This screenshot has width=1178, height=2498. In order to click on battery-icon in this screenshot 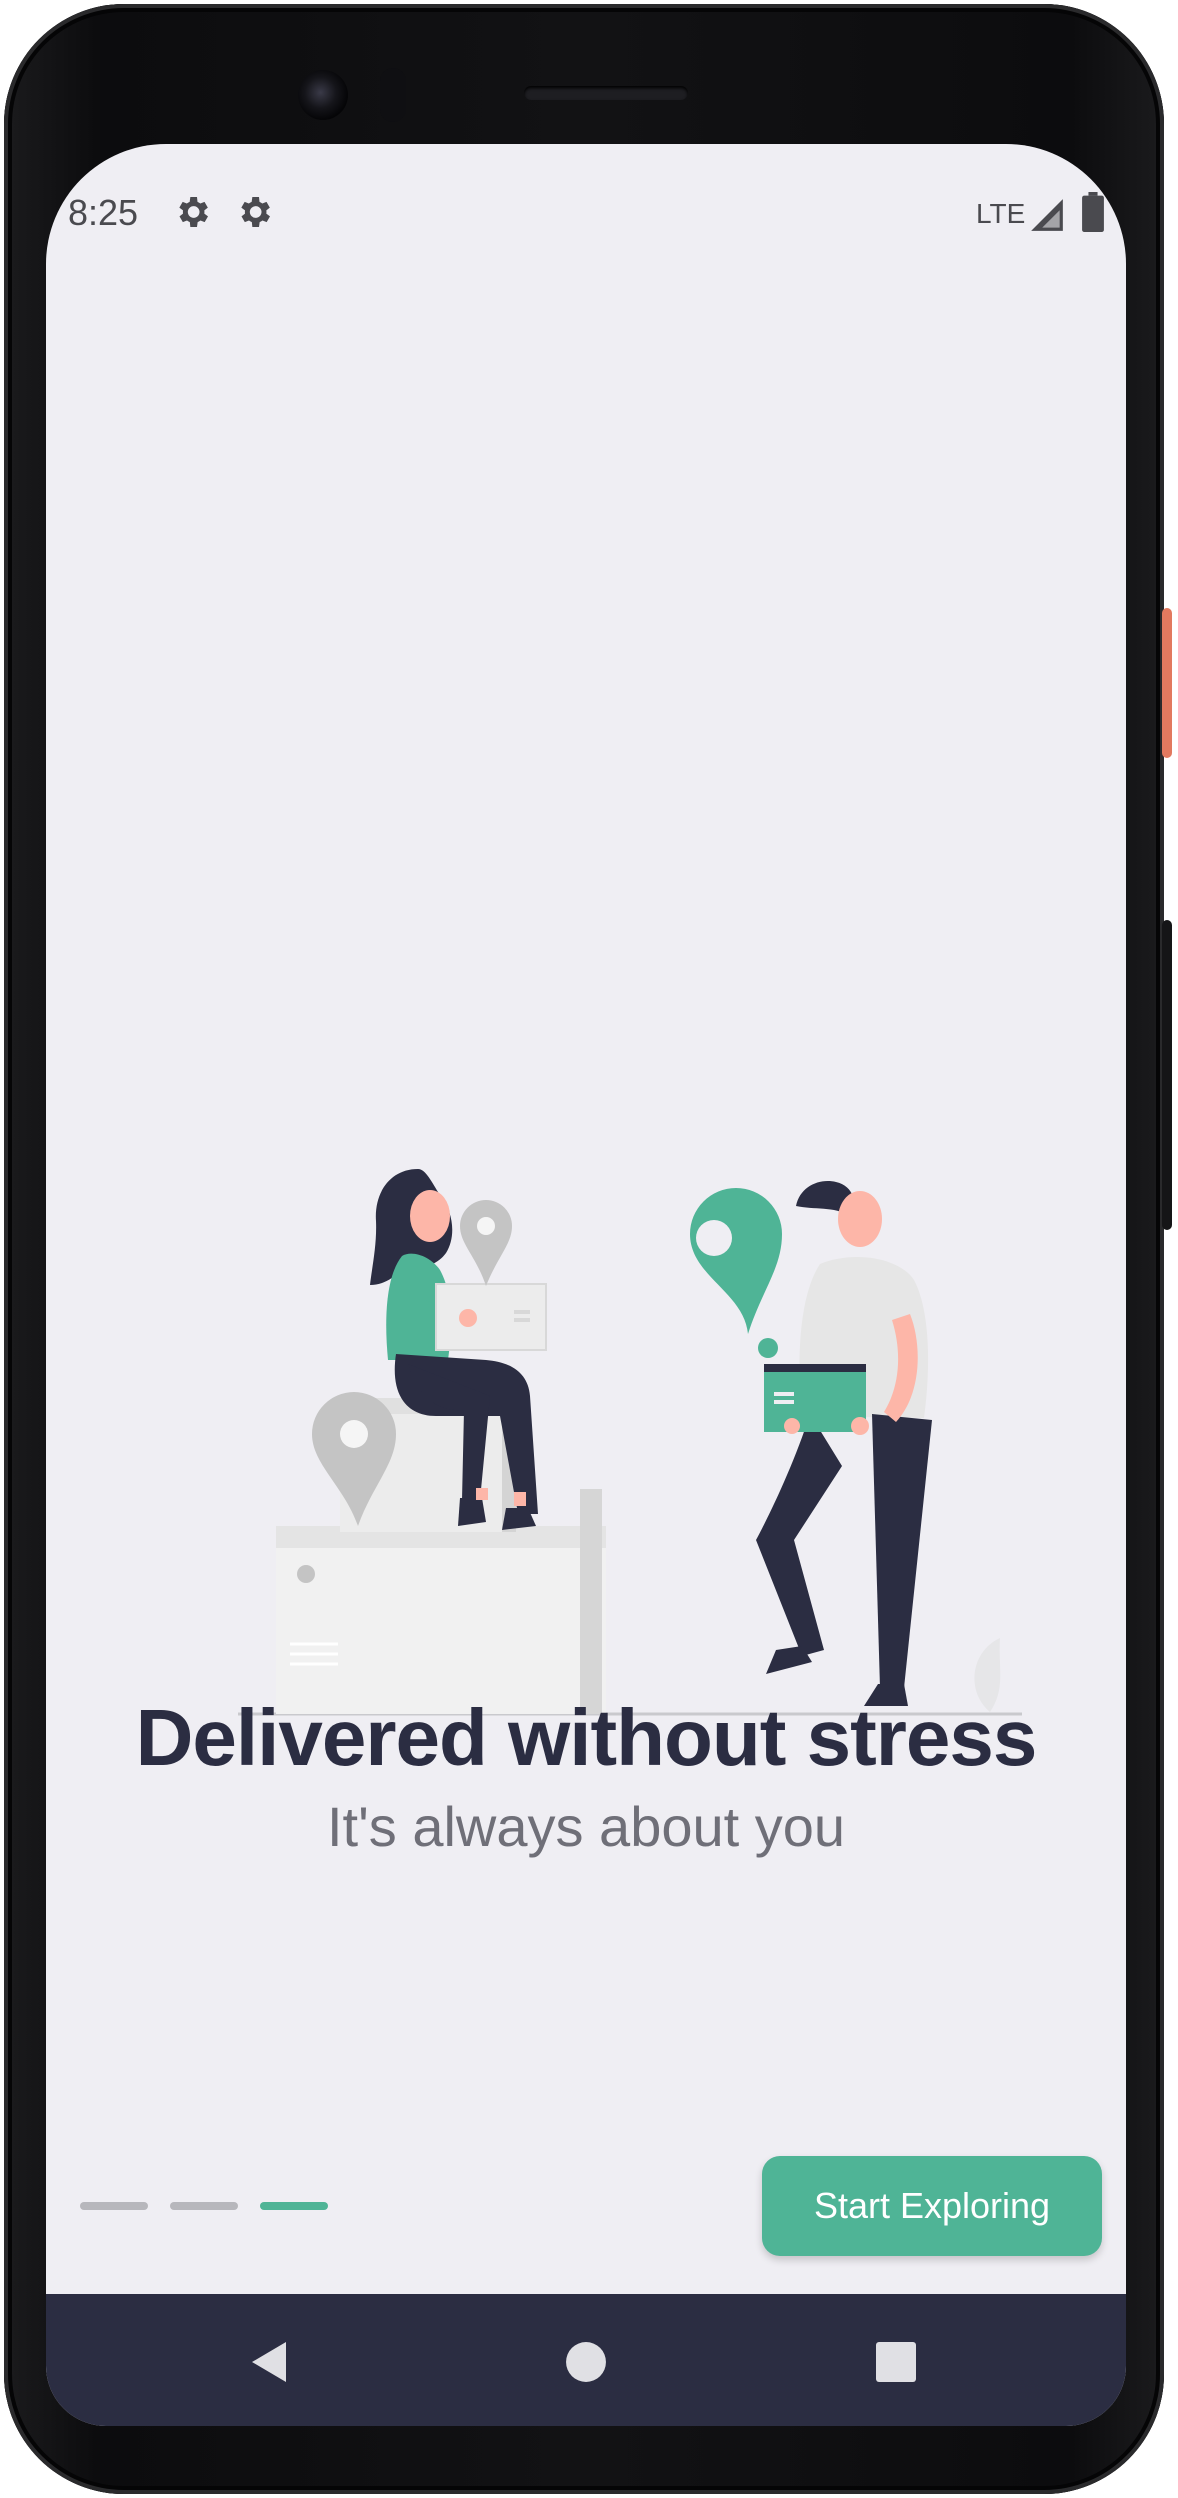, I will do `click(1093, 212)`.